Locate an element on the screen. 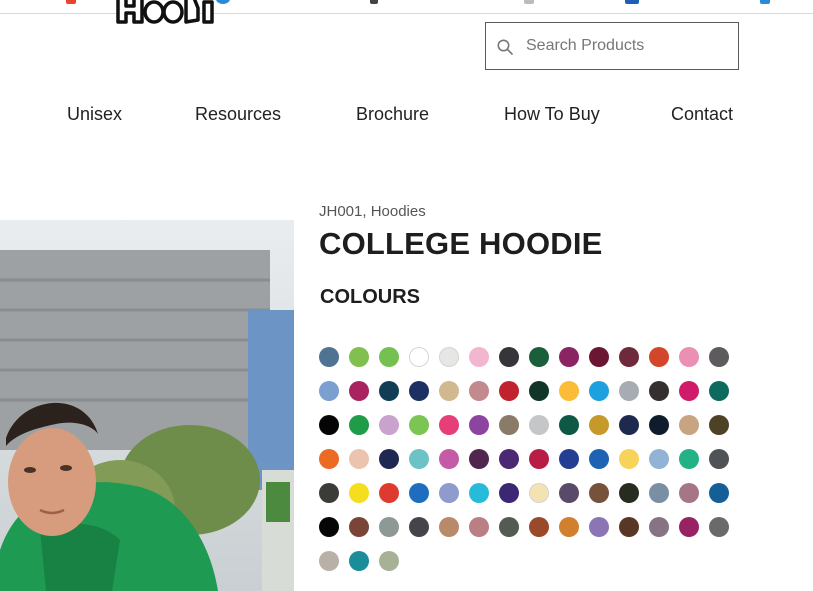 Image resolution: width=813 pixels, height=591 pixels. nav-item-brochure: Brochure is located at coordinates (392, 114).